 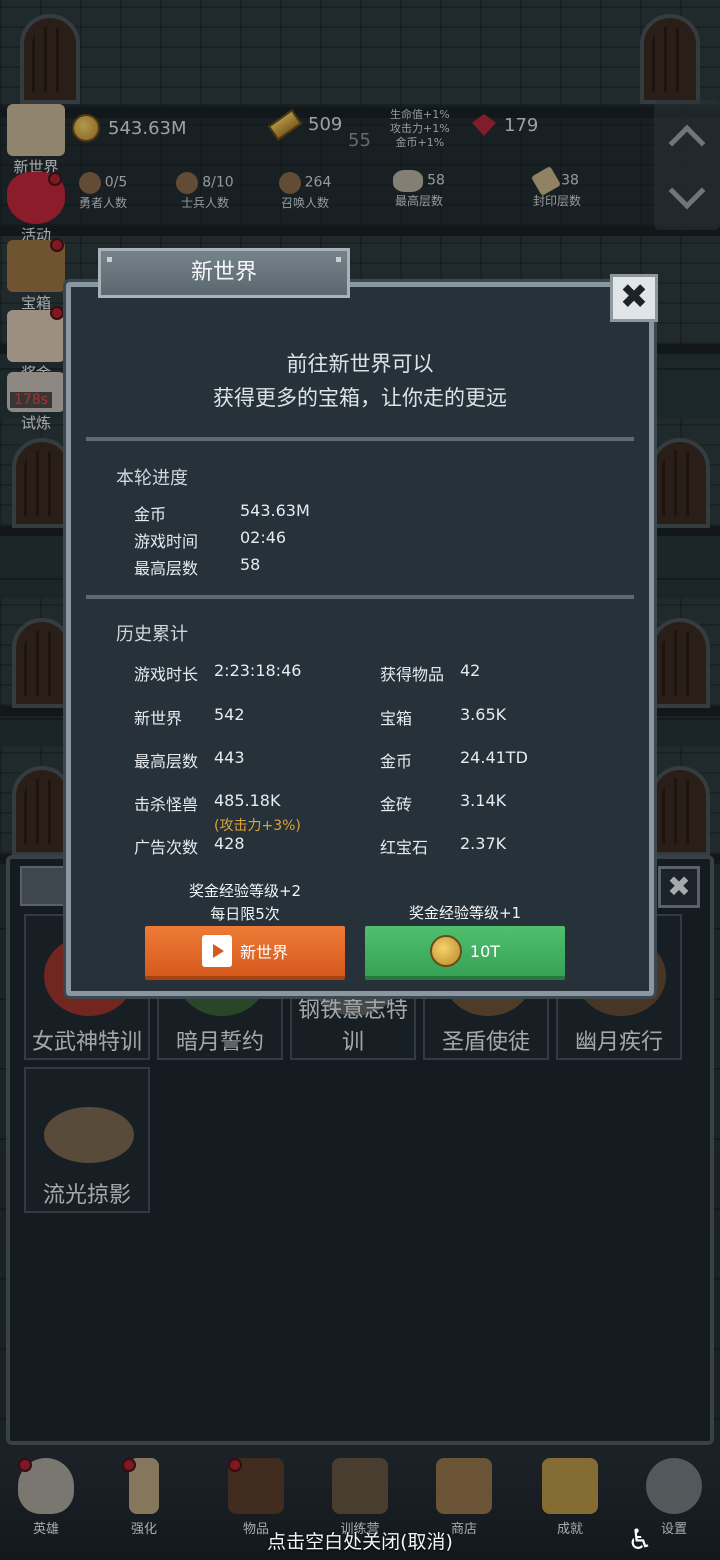 What do you see at coordinates (166, 847) in the screenshot?
I see `history-label: 广告次数` at bounding box center [166, 847].